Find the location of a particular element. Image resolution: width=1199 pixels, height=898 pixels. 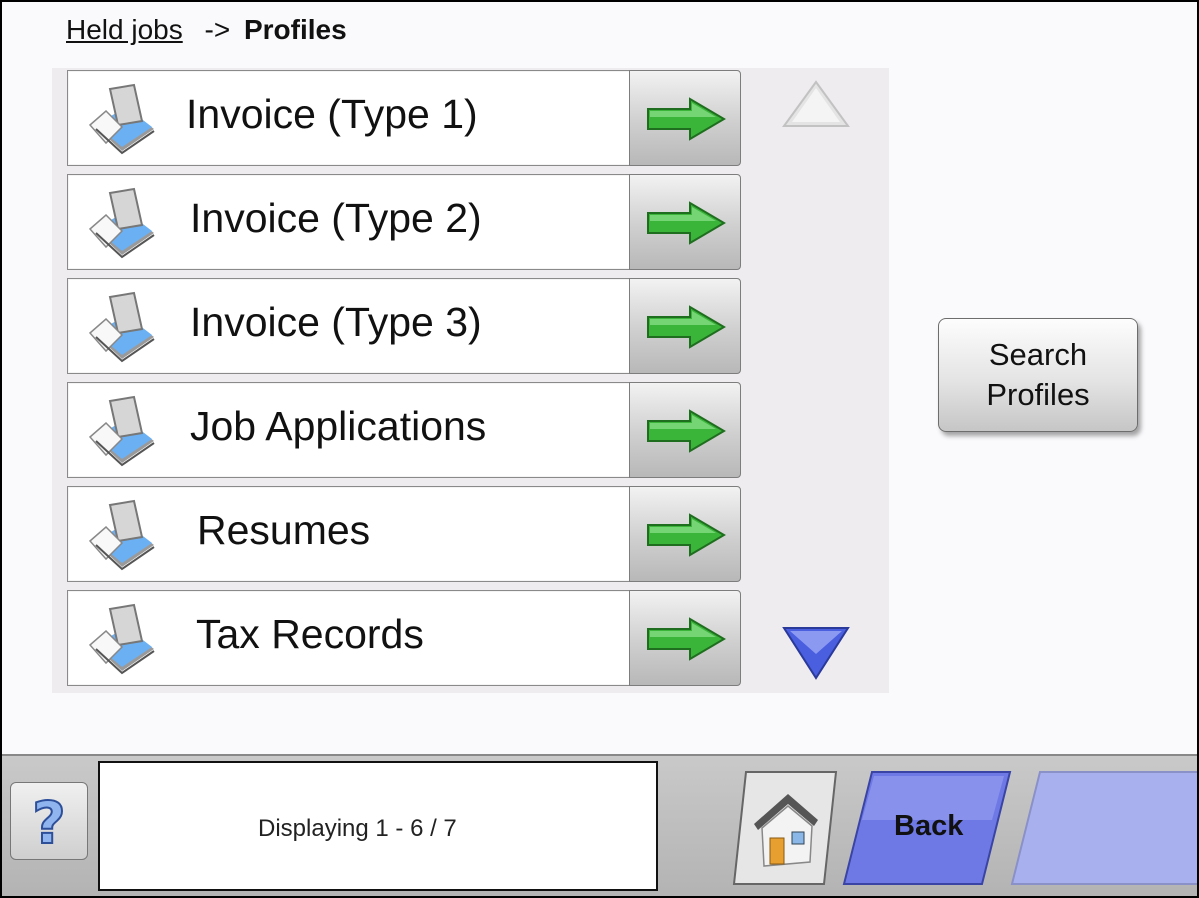

list-item-job-applications: Job Applications is located at coordinates (404, 430).